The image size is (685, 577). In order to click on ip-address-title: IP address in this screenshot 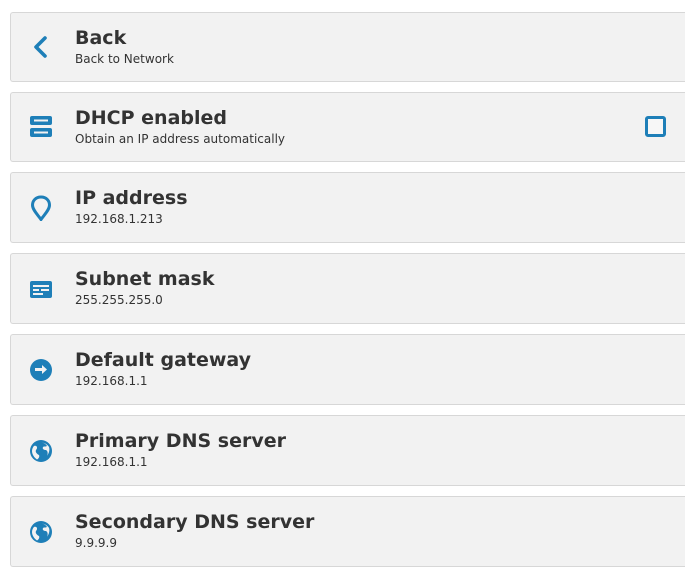, I will do `click(131, 198)`.